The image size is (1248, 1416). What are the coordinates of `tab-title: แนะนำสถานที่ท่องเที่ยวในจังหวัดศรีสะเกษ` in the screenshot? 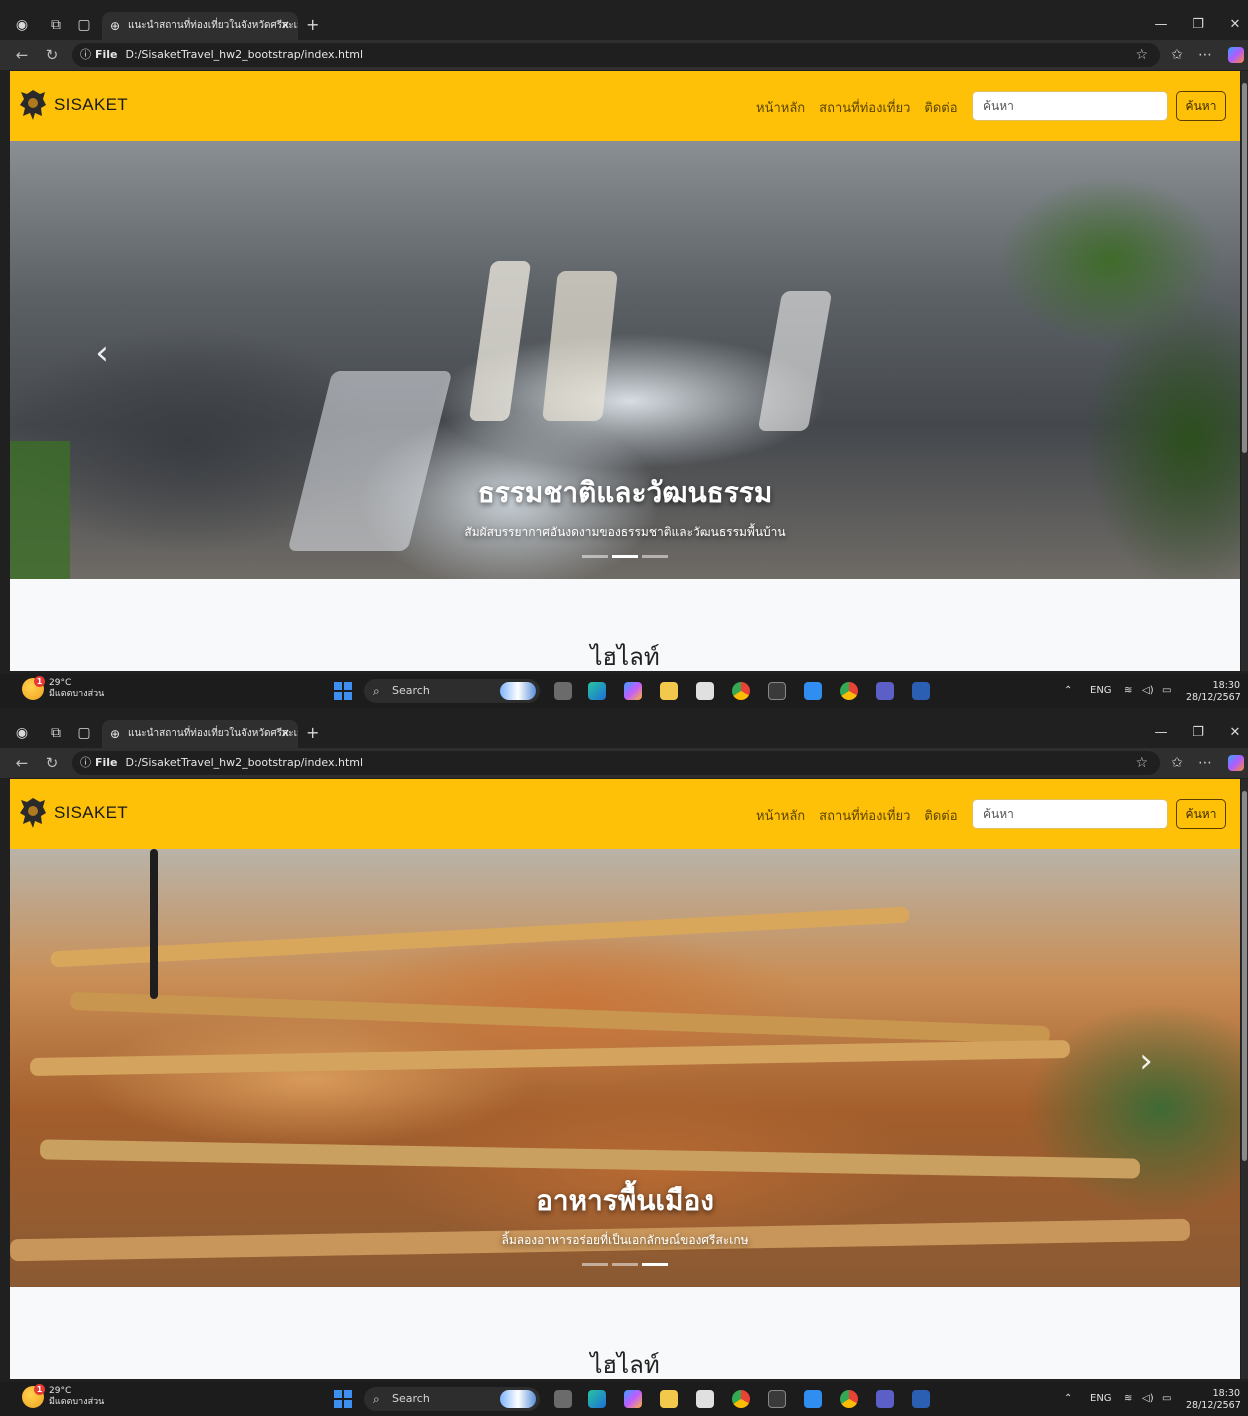 It's located at (213, 733).